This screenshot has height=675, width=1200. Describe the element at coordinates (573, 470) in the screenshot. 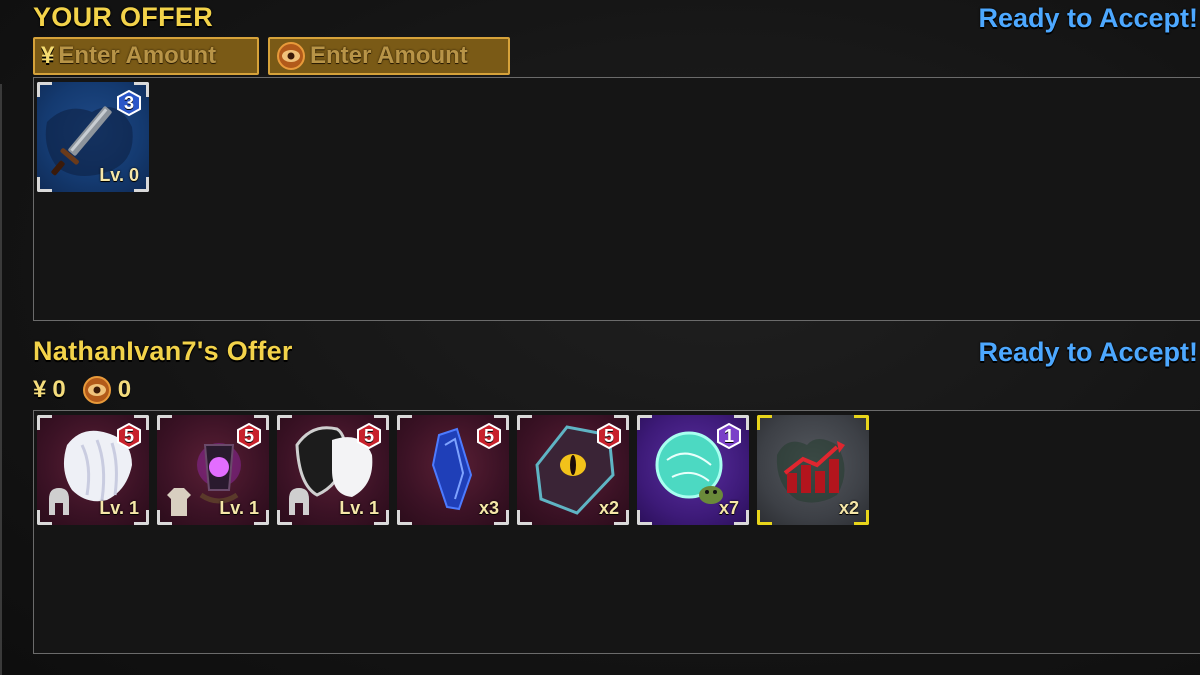

I see `their-offer-item-slot: 5 x2` at that location.